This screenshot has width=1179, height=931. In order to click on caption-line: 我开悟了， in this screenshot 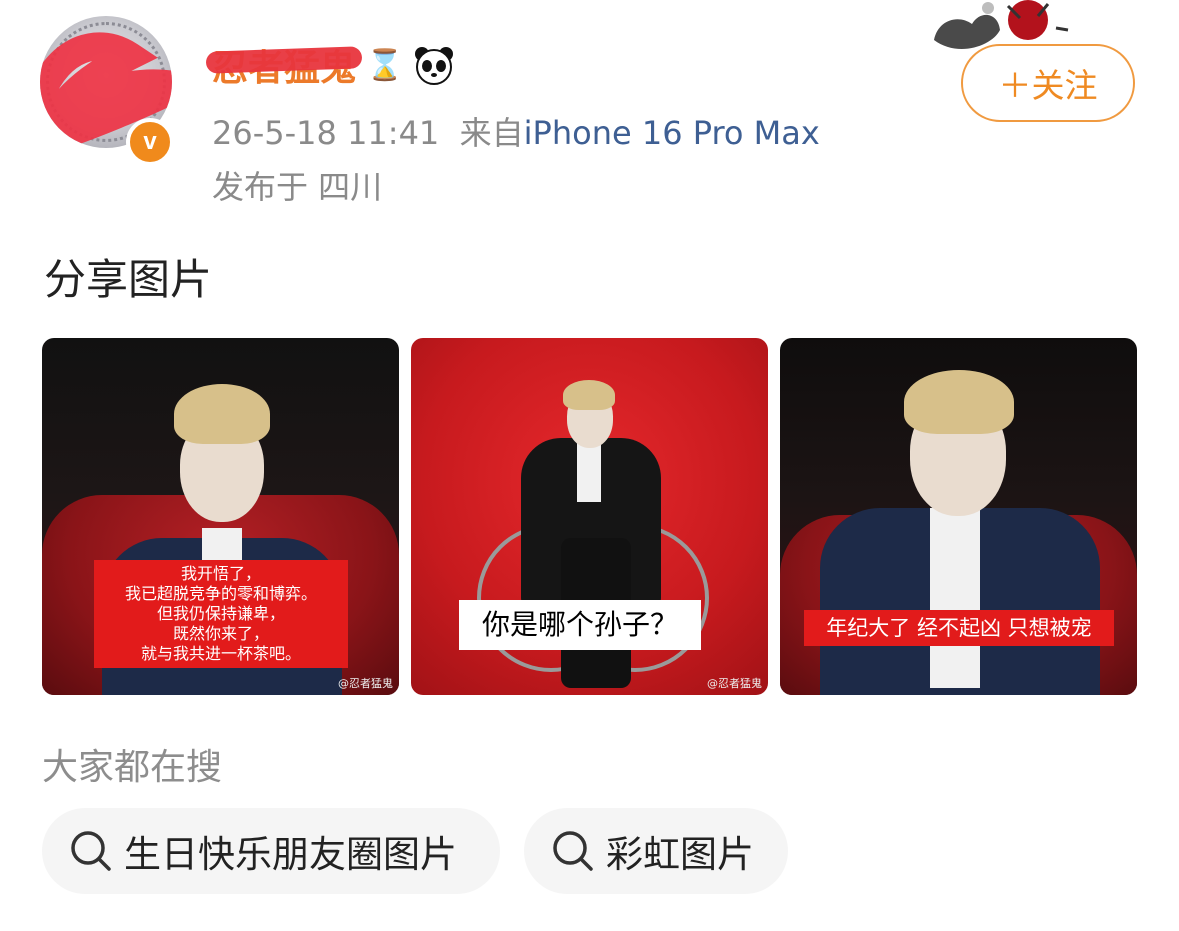, I will do `click(220, 573)`.